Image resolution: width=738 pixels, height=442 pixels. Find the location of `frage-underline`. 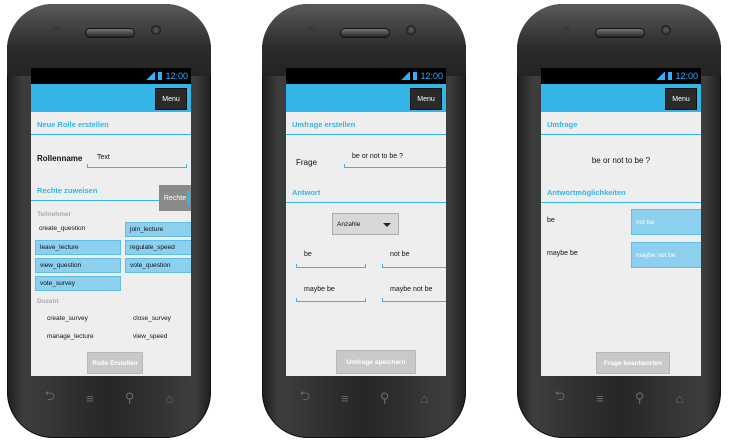

frage-underline is located at coordinates (395, 166).